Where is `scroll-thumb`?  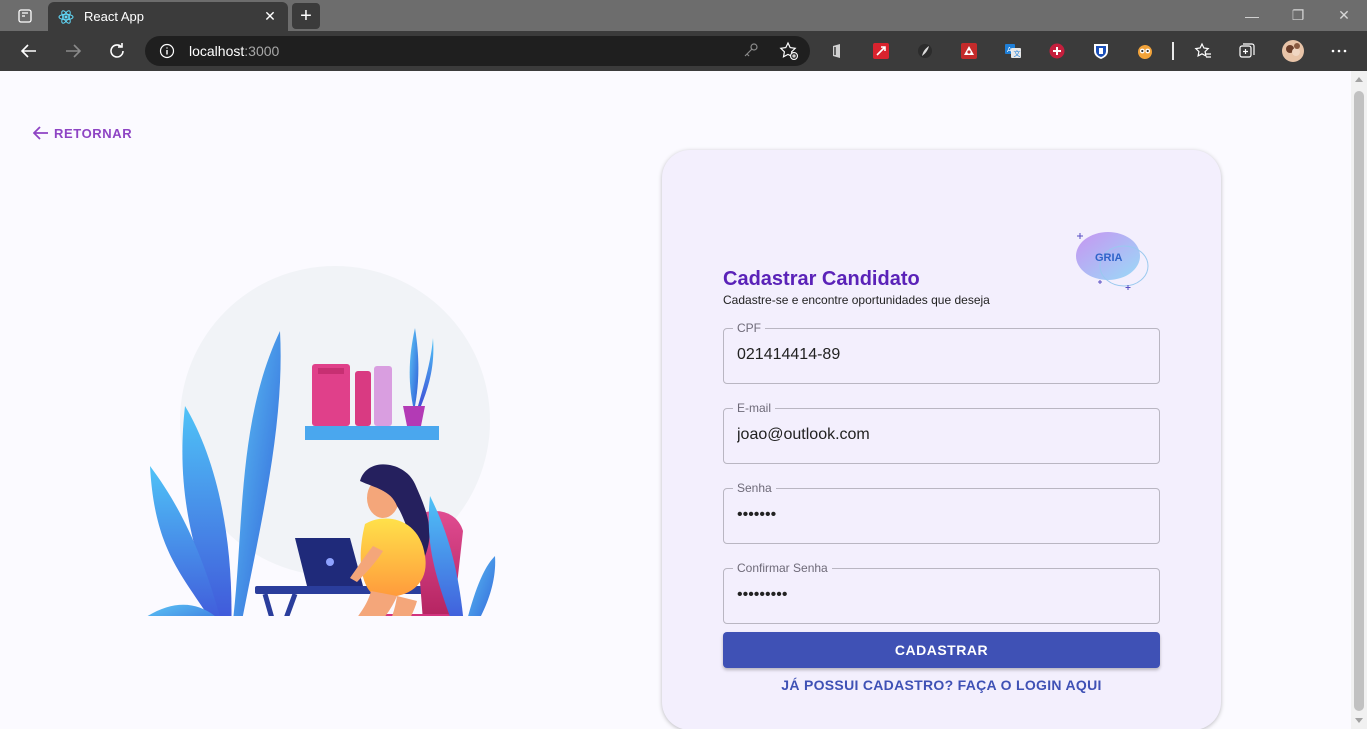
scroll-thumb is located at coordinates (1359, 401).